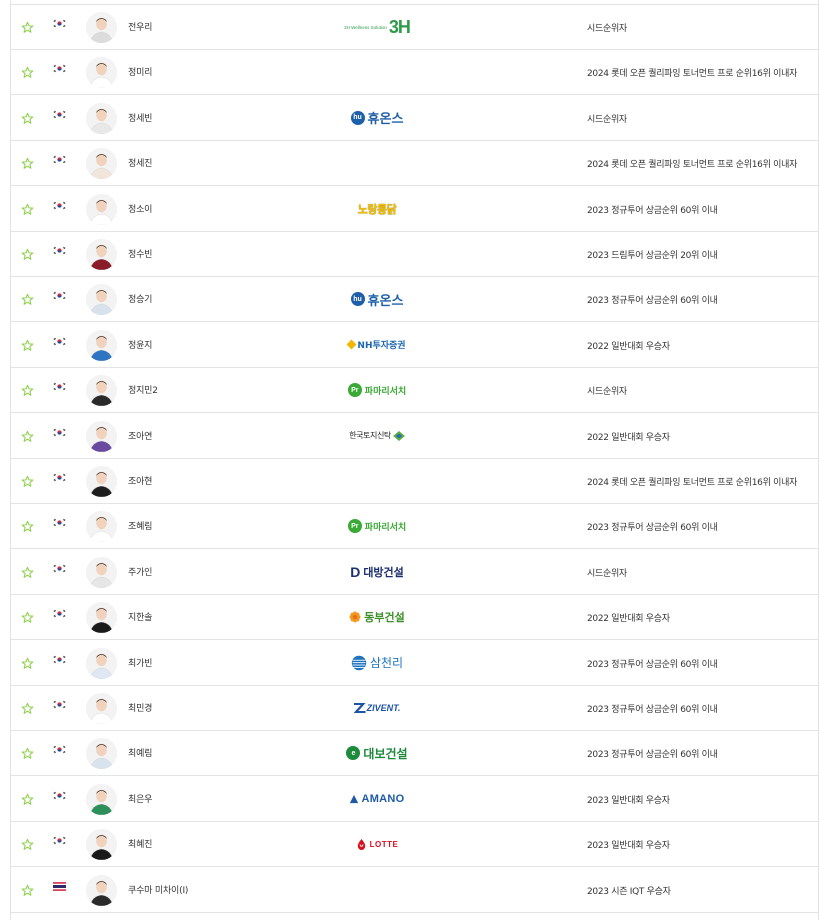 The height and width of the screenshot is (920, 827). I want to click on player-name: 정승기, so click(140, 298).